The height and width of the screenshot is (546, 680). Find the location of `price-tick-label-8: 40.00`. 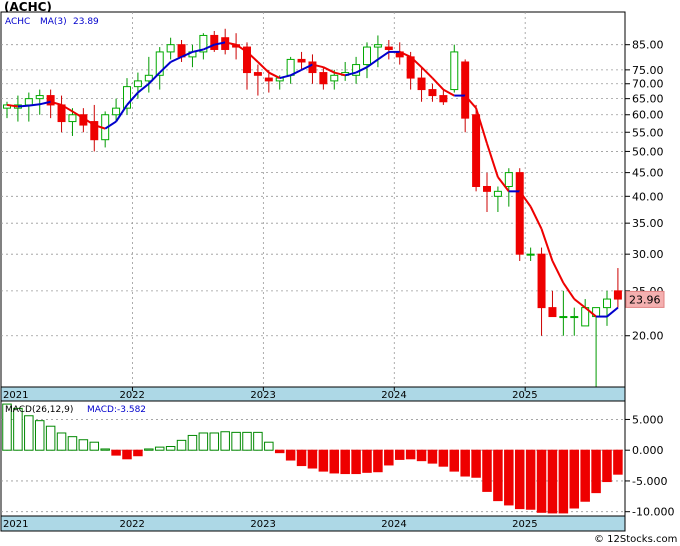

price-tick-label-8: 40.00 is located at coordinates (648, 196).